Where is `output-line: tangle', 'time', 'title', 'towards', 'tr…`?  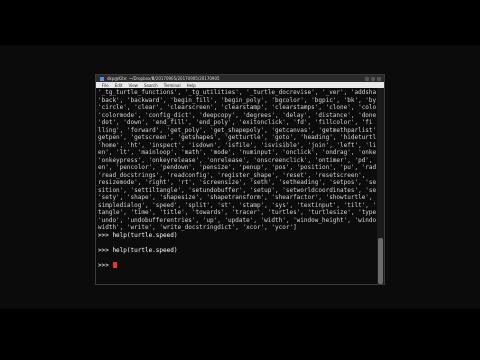
output-line: tangle', 'time', 'title', 'towards', 'tr… is located at coordinates (237, 212).